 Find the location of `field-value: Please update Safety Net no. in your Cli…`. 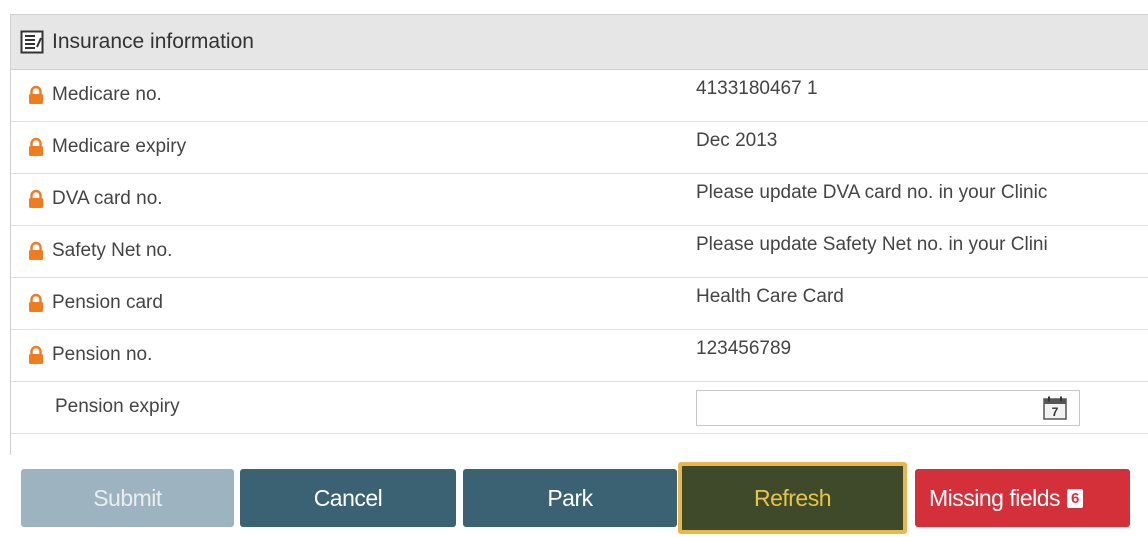

field-value: Please update Safety Net no. in your Cli… is located at coordinates (872, 244).